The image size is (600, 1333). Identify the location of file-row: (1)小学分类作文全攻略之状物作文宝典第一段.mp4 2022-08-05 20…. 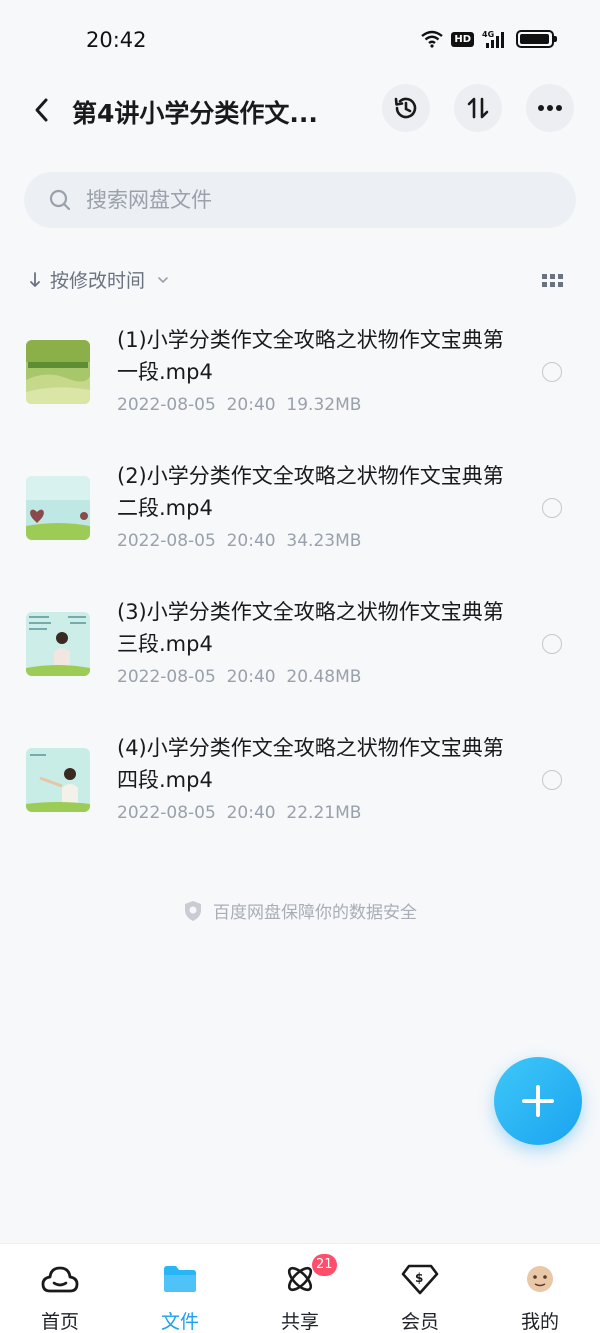
(300, 384).